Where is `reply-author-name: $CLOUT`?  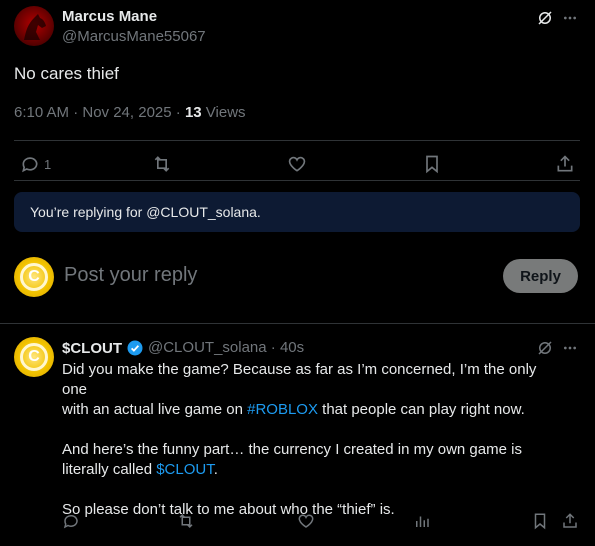
reply-author-name: $CLOUT is located at coordinates (92, 348).